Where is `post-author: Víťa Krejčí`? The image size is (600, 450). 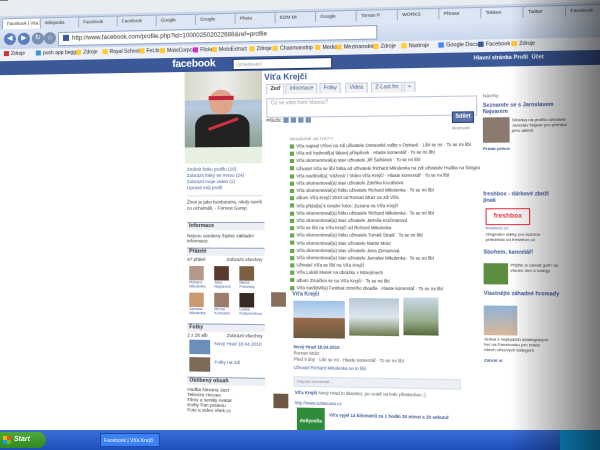
post-author: Víťa Krejčí is located at coordinates (305, 294).